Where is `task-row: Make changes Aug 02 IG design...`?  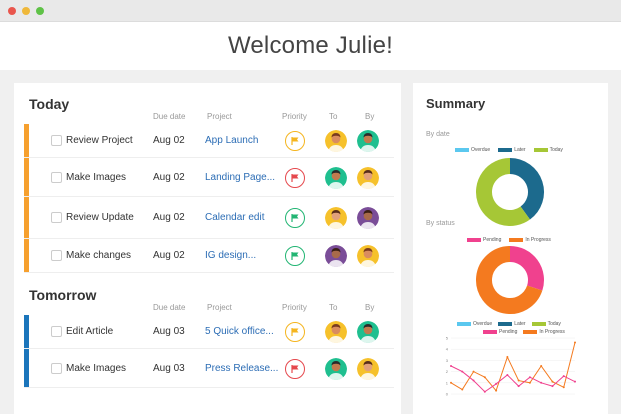
task-row: Make changes Aug 02 IG design... is located at coordinates (209, 256).